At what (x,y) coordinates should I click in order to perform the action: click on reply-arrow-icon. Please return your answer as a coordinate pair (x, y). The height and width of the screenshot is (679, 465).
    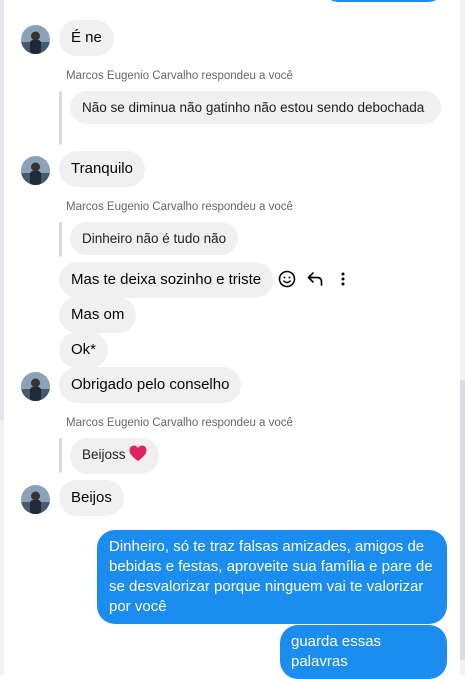
    Looking at the image, I should click on (315, 279).